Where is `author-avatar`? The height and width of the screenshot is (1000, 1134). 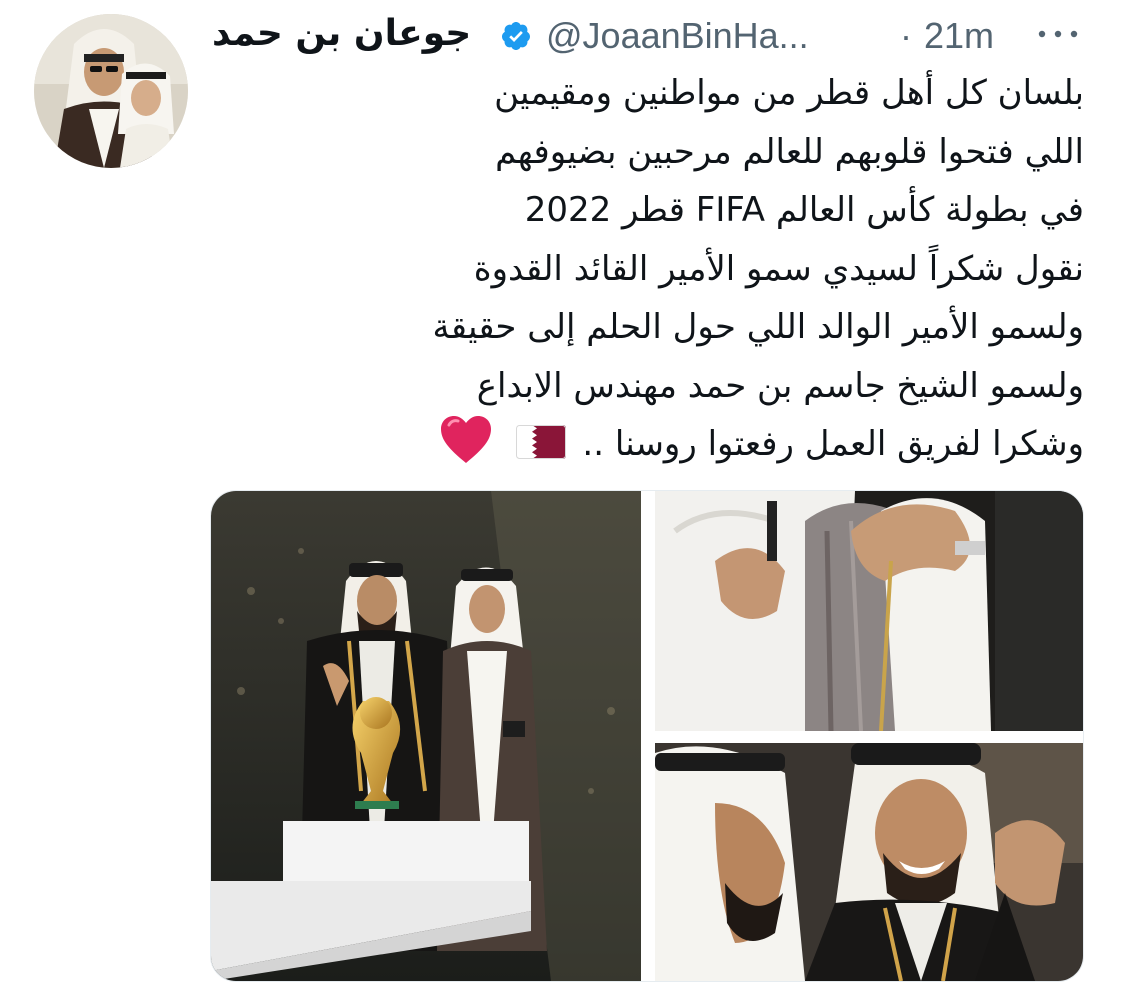 author-avatar is located at coordinates (111, 91).